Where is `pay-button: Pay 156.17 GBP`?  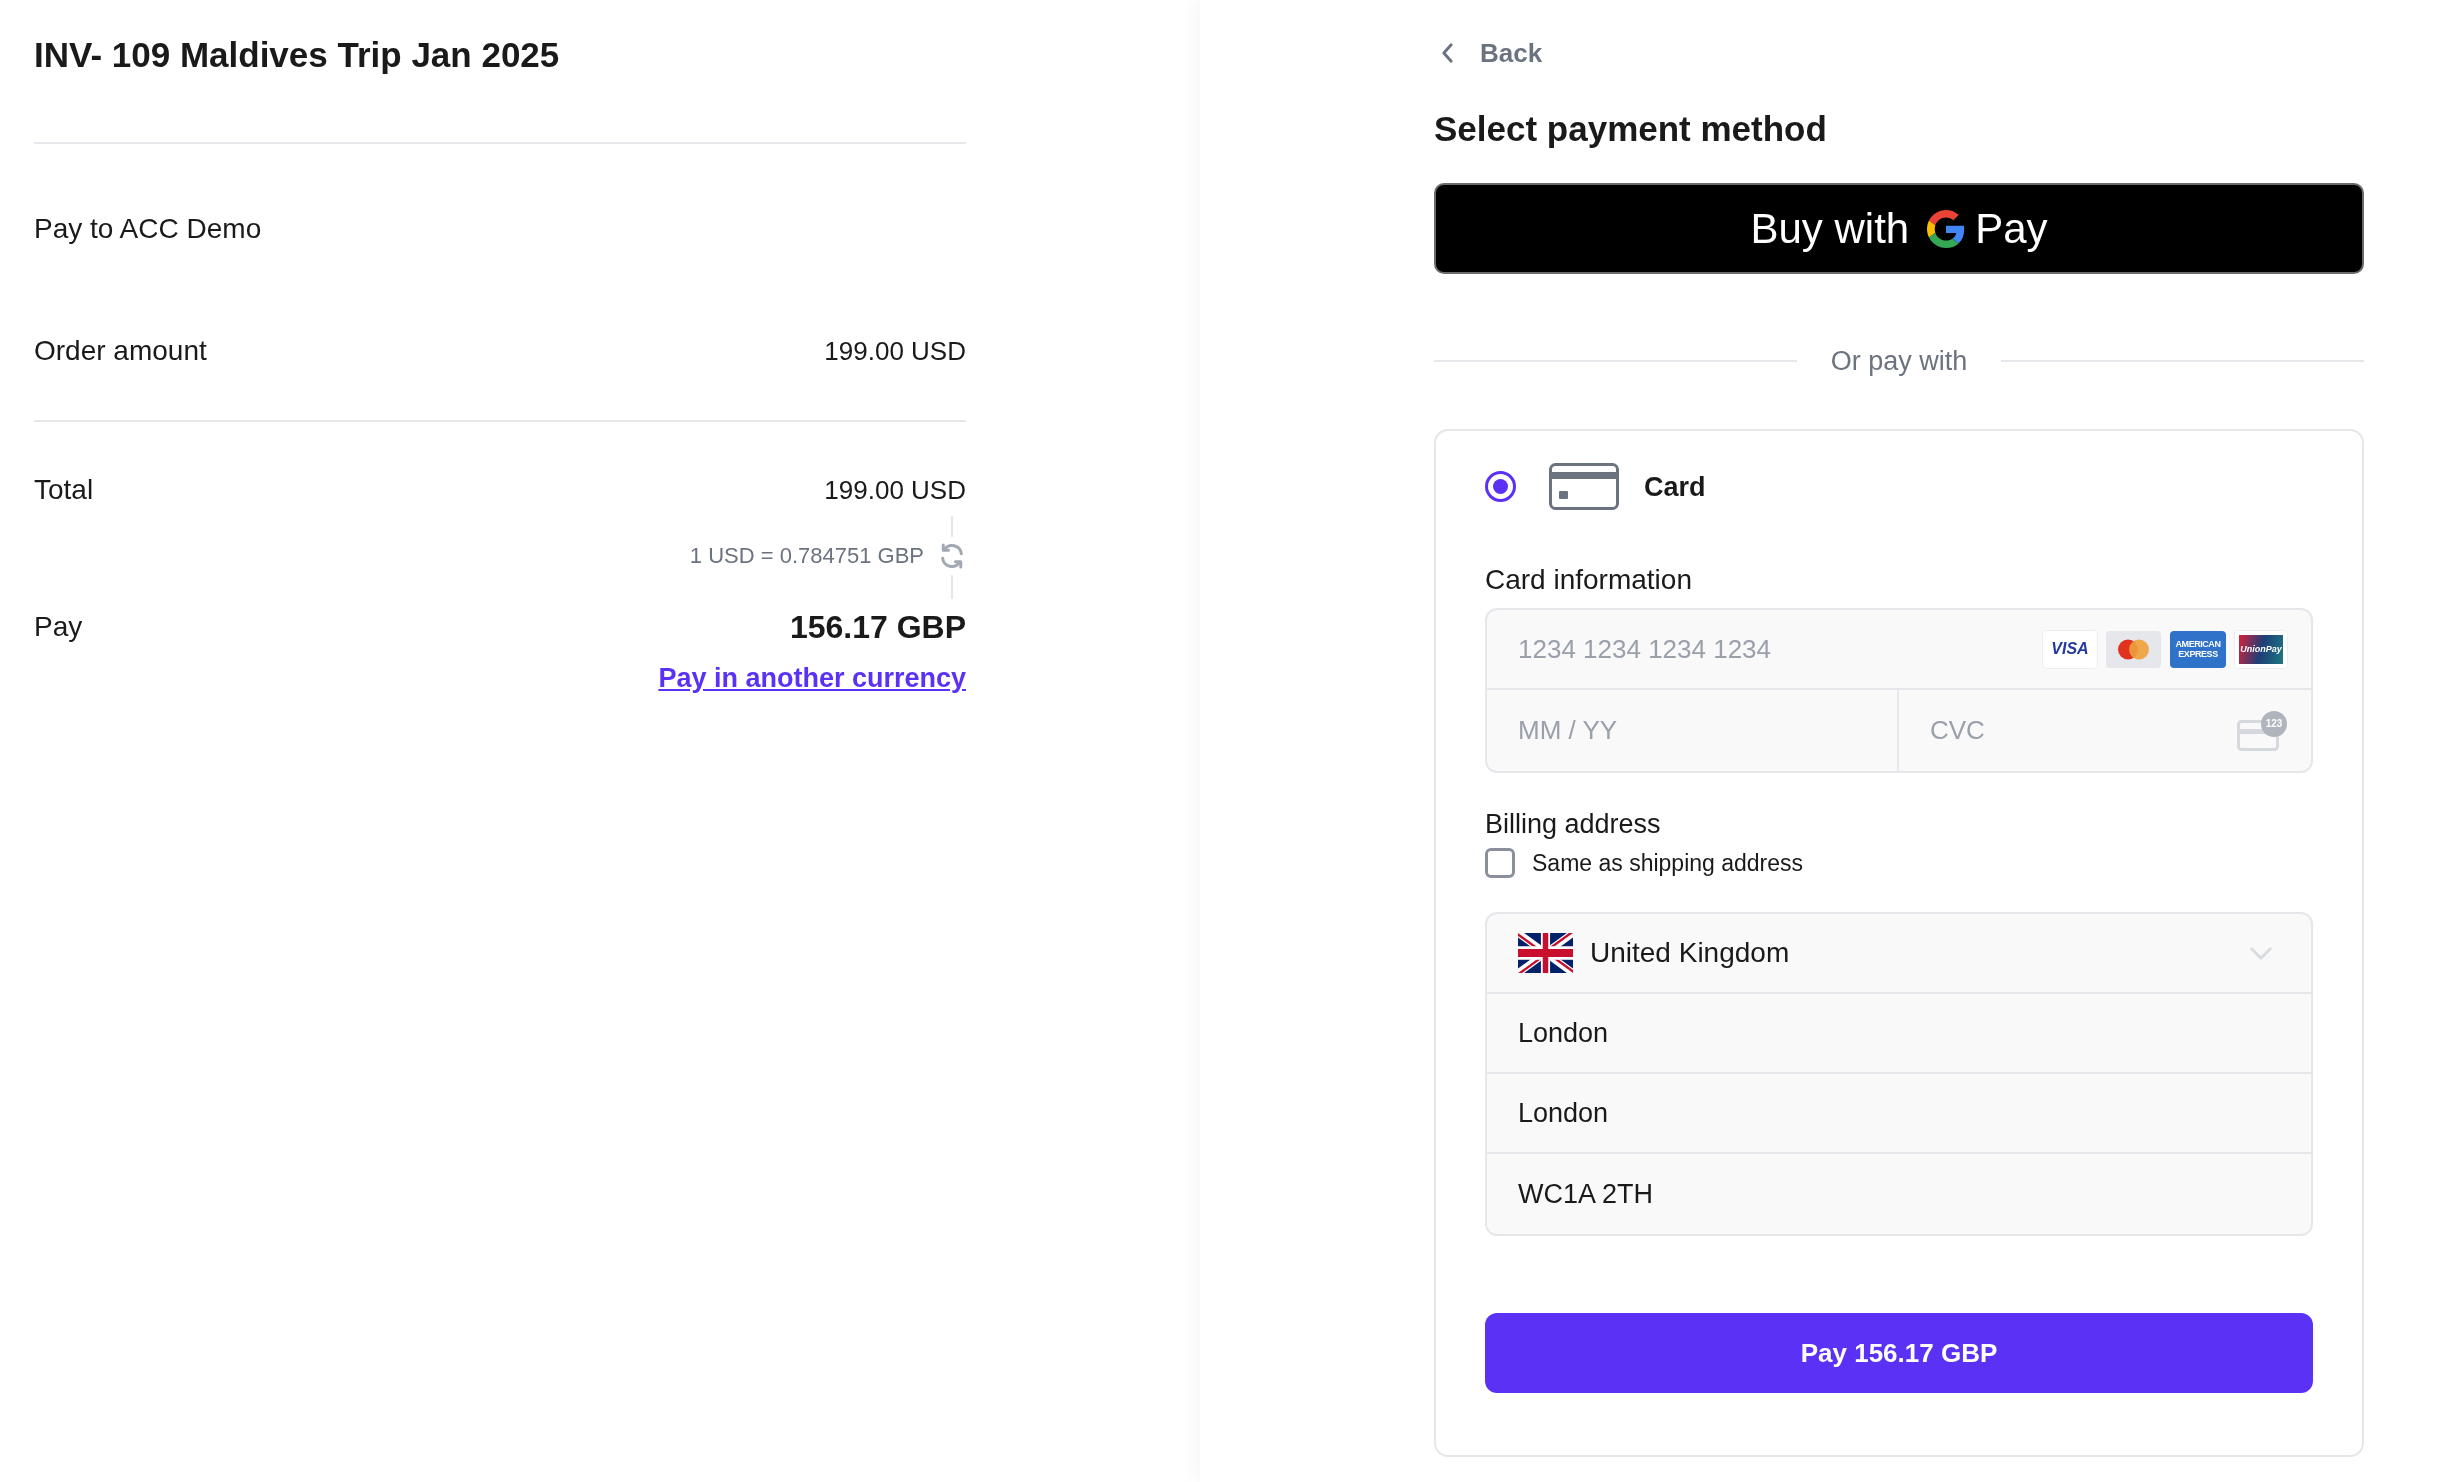
pay-button: Pay 156.17 GBP is located at coordinates (1899, 1353).